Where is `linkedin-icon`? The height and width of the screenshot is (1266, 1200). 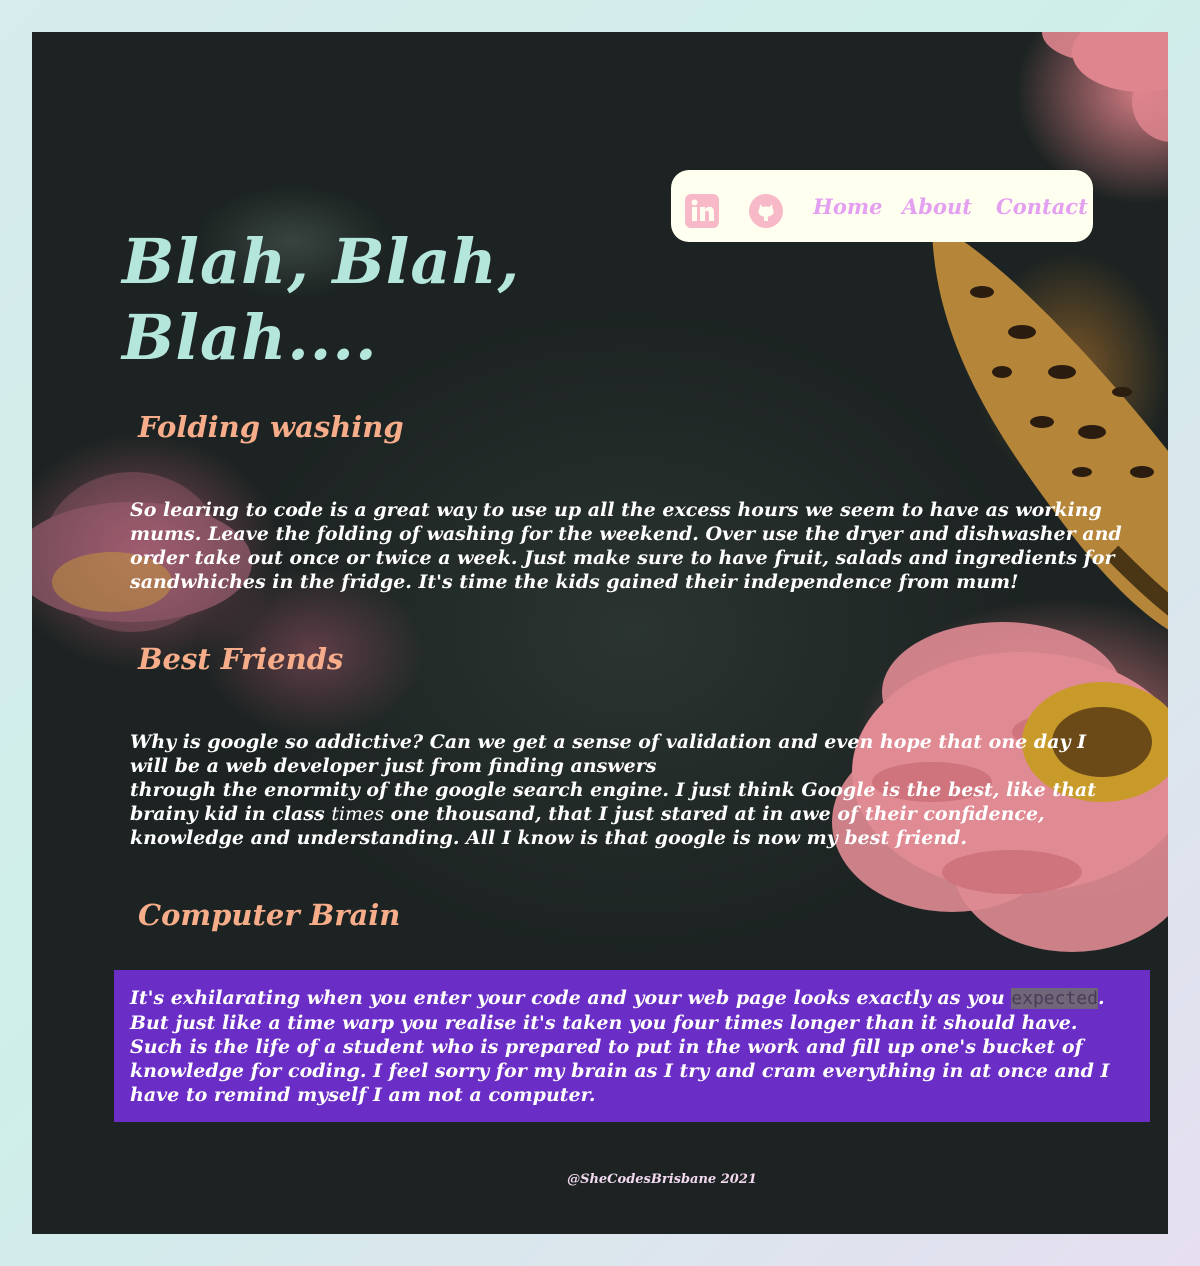
linkedin-icon is located at coordinates (702, 211).